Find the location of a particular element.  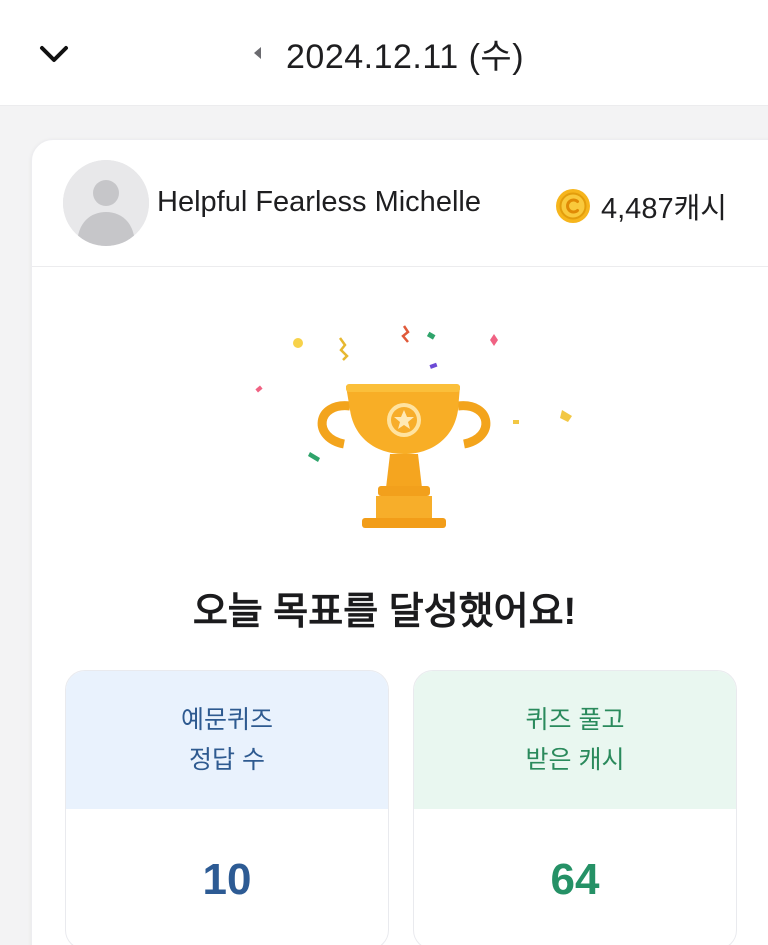

profile-row: Helpful Fearless Michelle 4,487캐시 is located at coordinates (400, 203).